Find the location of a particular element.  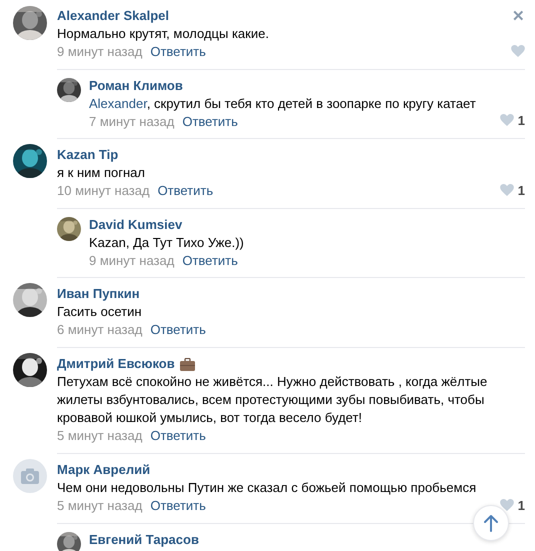

scroll-up-button is located at coordinates (491, 523).